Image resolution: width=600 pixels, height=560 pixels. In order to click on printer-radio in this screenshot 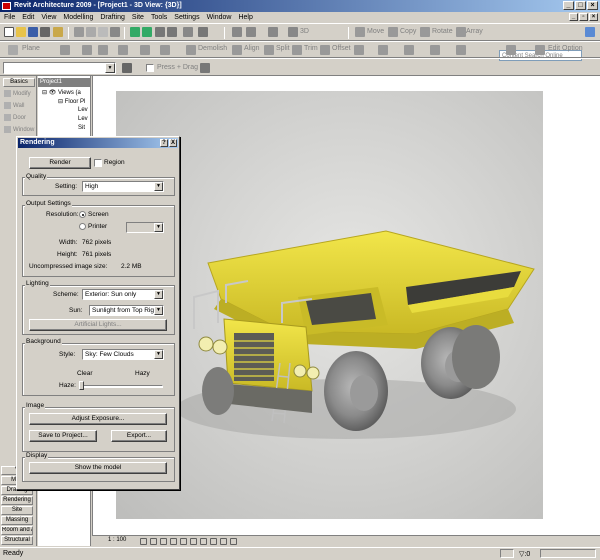, I will do `click(82, 226)`.